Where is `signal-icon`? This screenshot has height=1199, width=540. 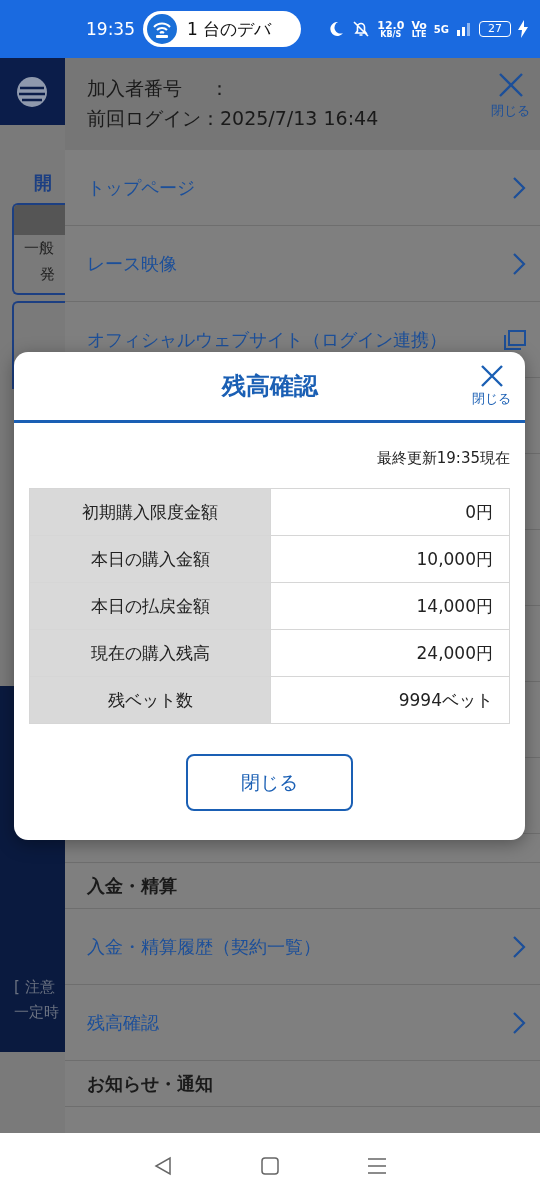
signal-icon is located at coordinates (464, 29).